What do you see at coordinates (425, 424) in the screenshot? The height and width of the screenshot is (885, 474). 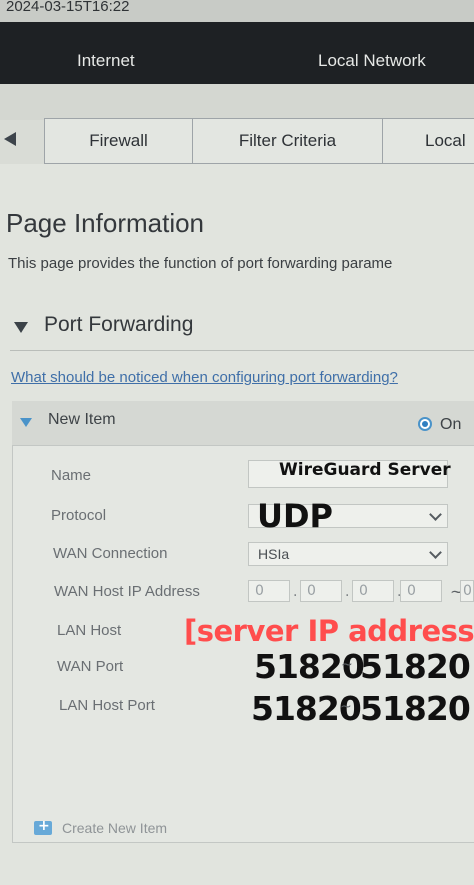 I see `on-radio-button` at bounding box center [425, 424].